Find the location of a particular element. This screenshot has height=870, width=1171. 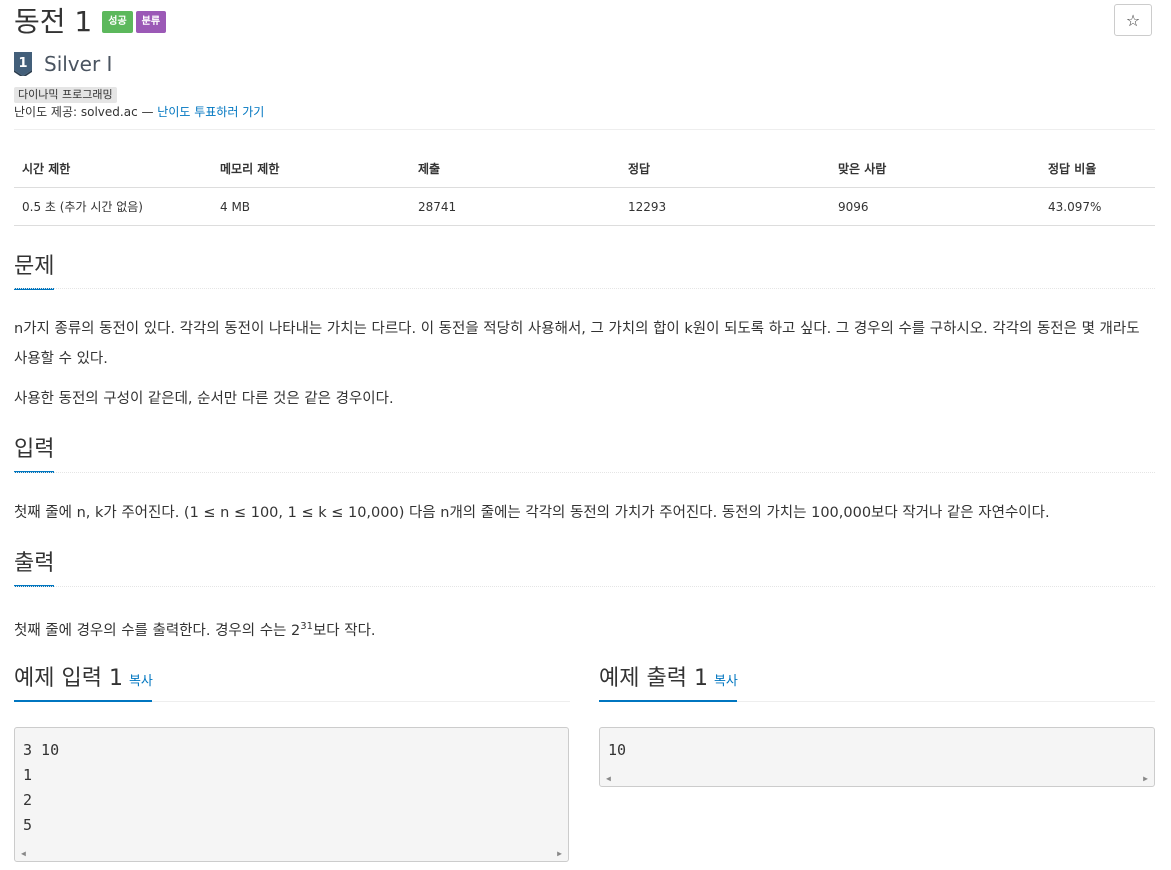

tier-name: Silver I is located at coordinates (78, 64).